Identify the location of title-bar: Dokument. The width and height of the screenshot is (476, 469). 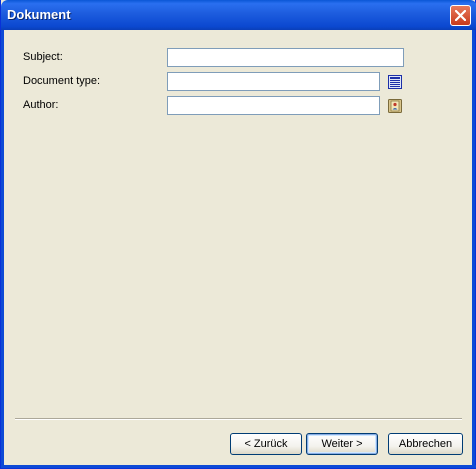
(238, 15).